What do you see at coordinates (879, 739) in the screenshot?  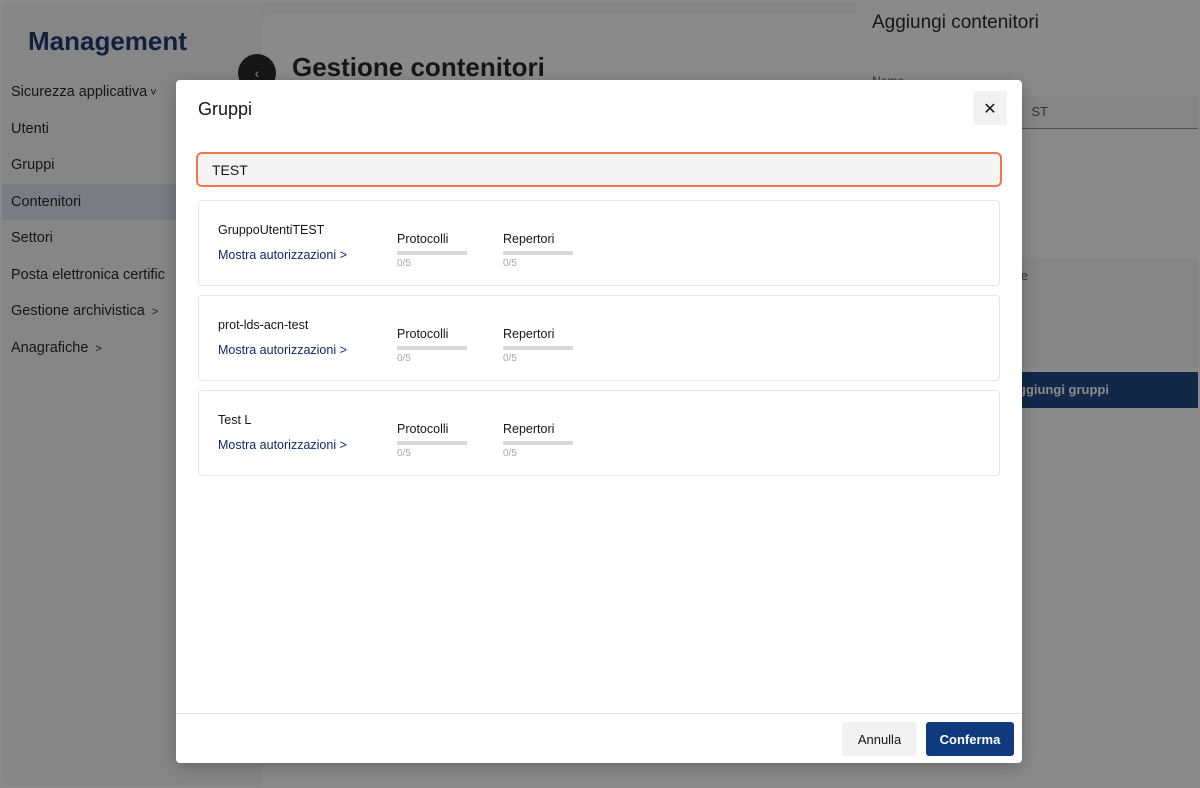 I see `cancel-button: Annulla` at bounding box center [879, 739].